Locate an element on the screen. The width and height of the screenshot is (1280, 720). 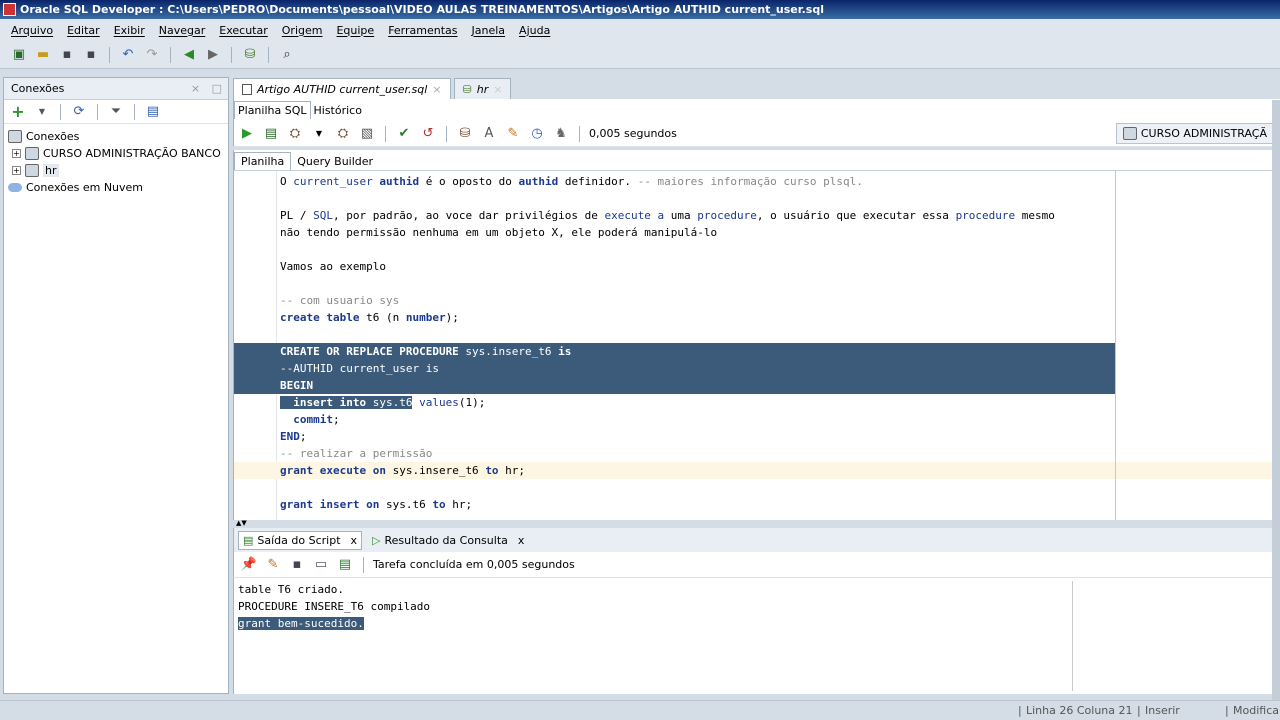
tab-sql-worksheet: Planilha SQL is located at coordinates (272, 110).